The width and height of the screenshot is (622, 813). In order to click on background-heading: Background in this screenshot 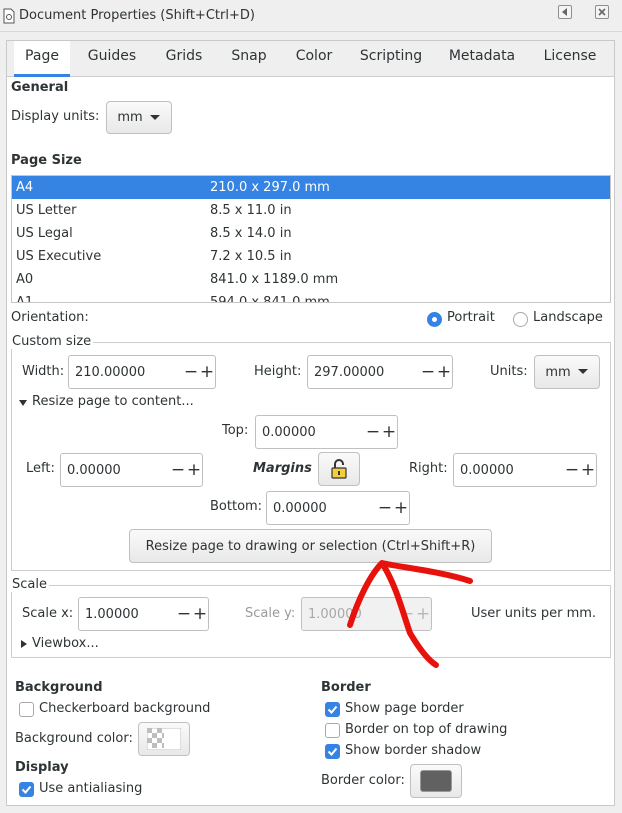, I will do `click(59, 687)`.